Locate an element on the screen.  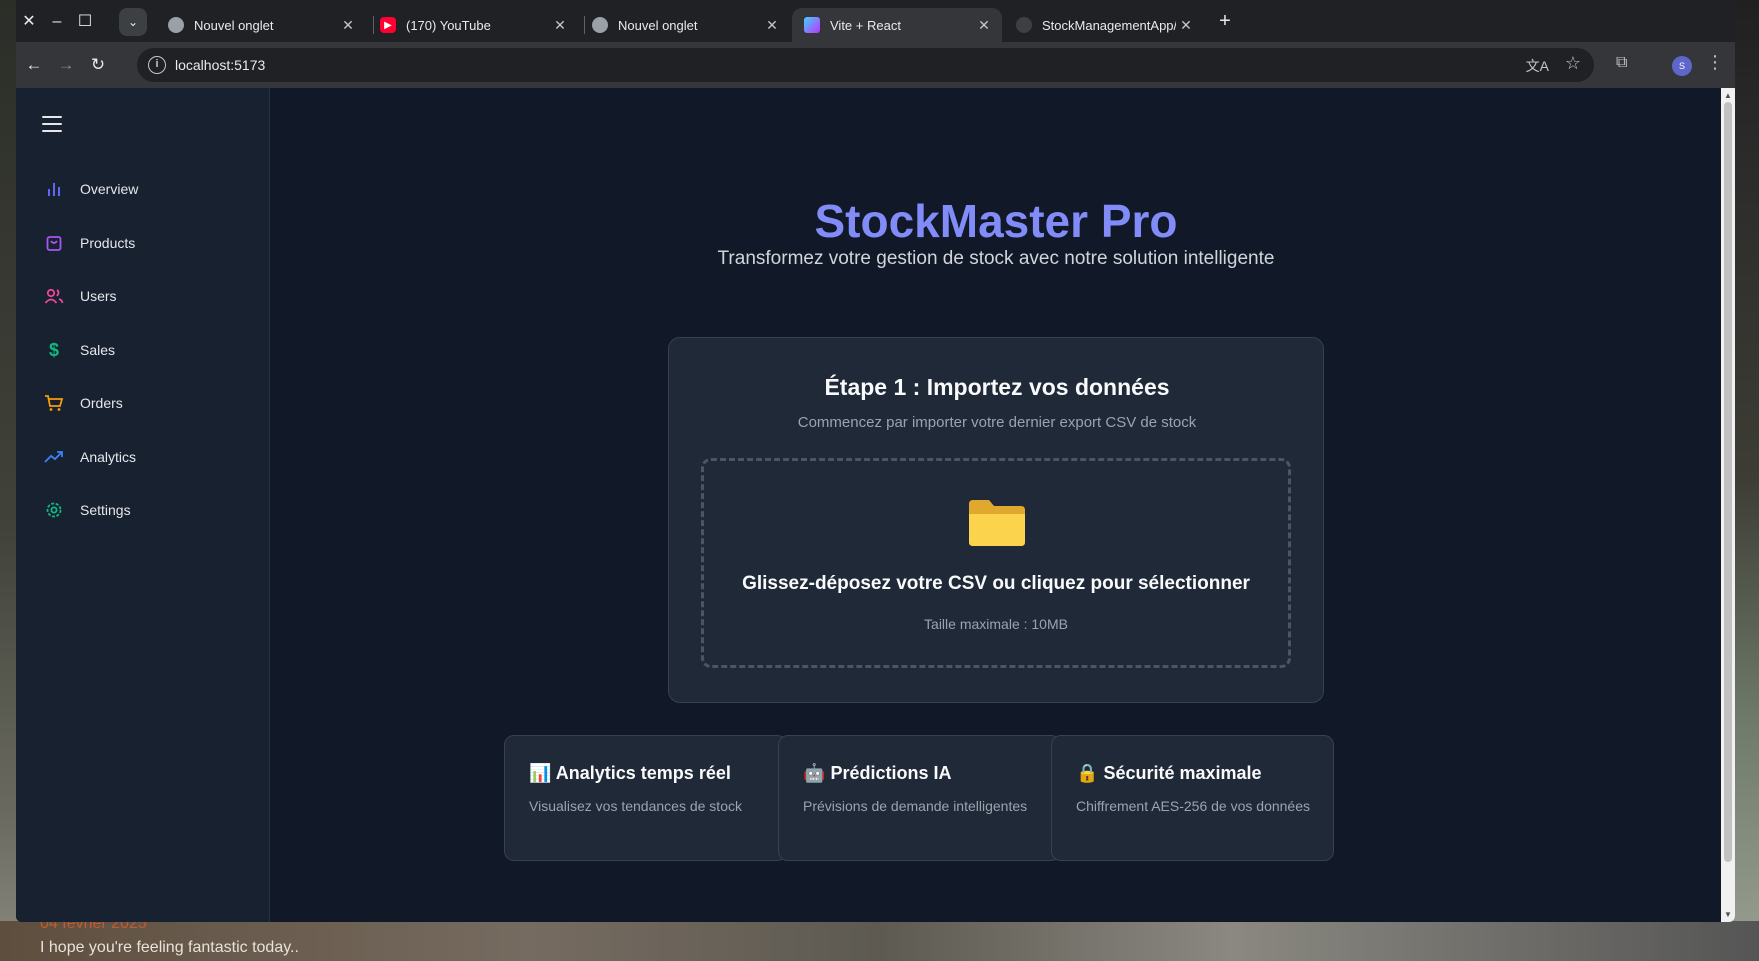
feature-title-text: Sécurité maximale is located at coordinates (1182, 773).